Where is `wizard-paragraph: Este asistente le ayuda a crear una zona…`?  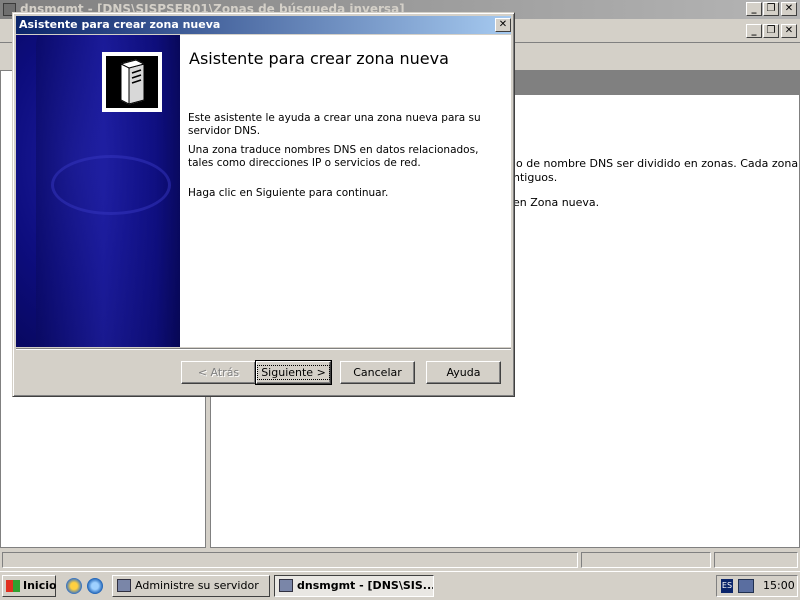 wizard-paragraph: Este asistente le ayuda a crear una zona… is located at coordinates (334, 124).